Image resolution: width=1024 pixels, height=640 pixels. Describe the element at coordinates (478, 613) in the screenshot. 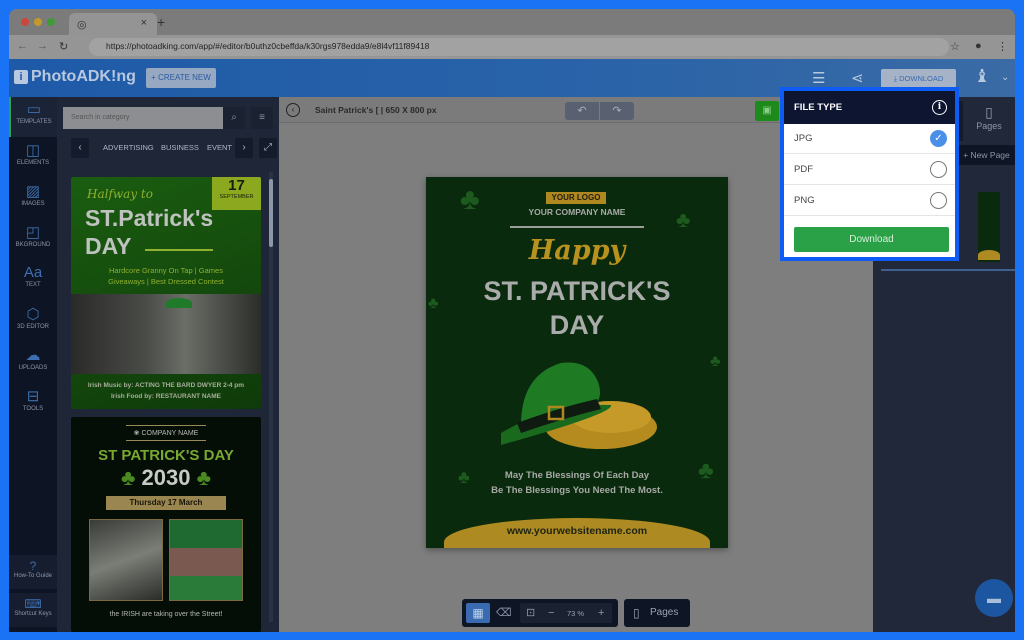

I see `grid-view-button: ▦` at that location.